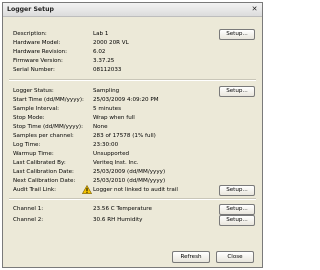 The width and height of the screenshot is (320, 270). Describe the element at coordinates (191, 257) in the screenshot. I see `refresh-button: Refresh` at that location.